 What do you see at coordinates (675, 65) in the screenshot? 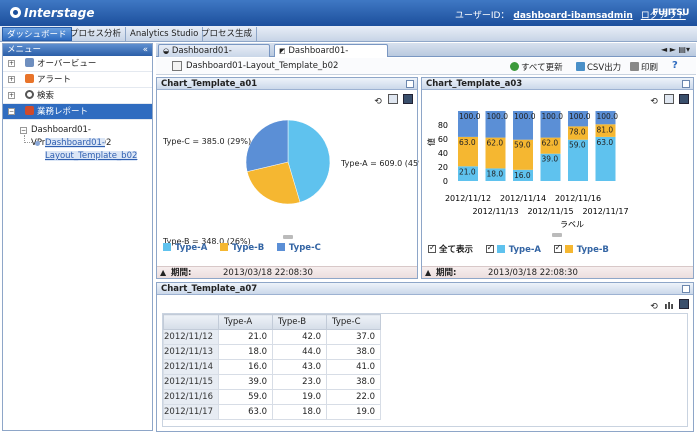
I see `help-button: ?` at bounding box center [675, 65].